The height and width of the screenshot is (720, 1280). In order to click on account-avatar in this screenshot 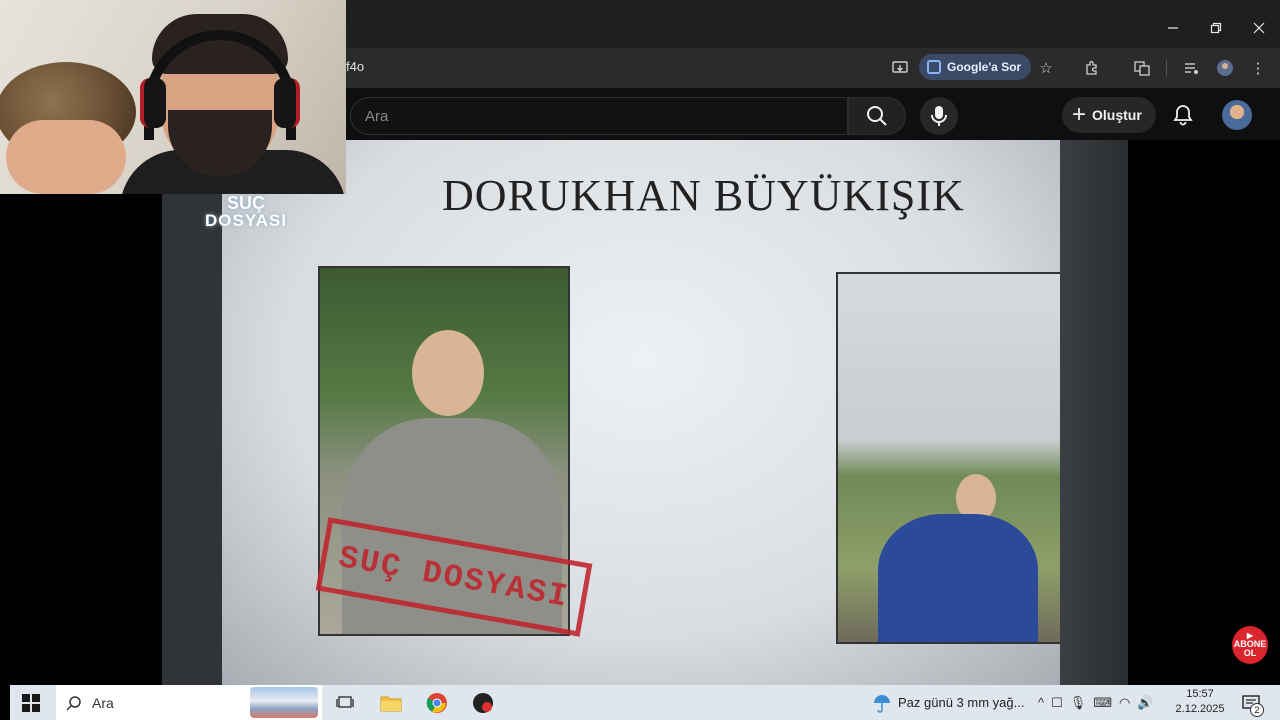, I will do `click(1237, 115)`.